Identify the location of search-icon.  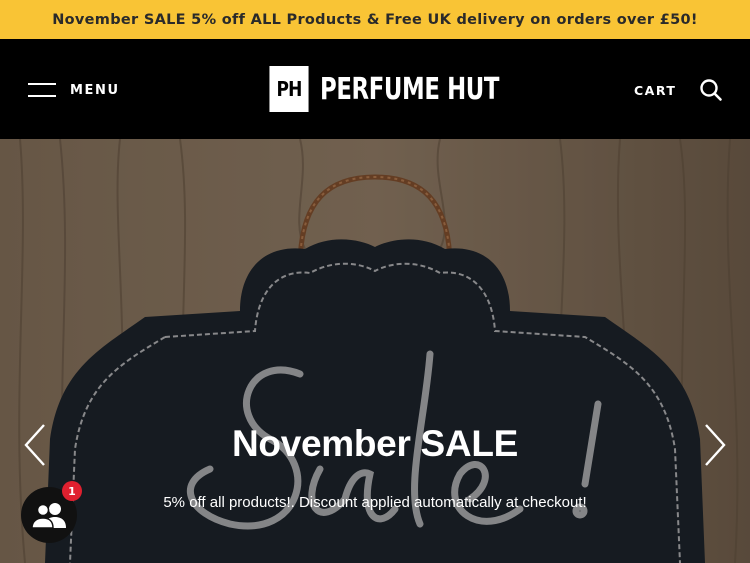
(711, 90).